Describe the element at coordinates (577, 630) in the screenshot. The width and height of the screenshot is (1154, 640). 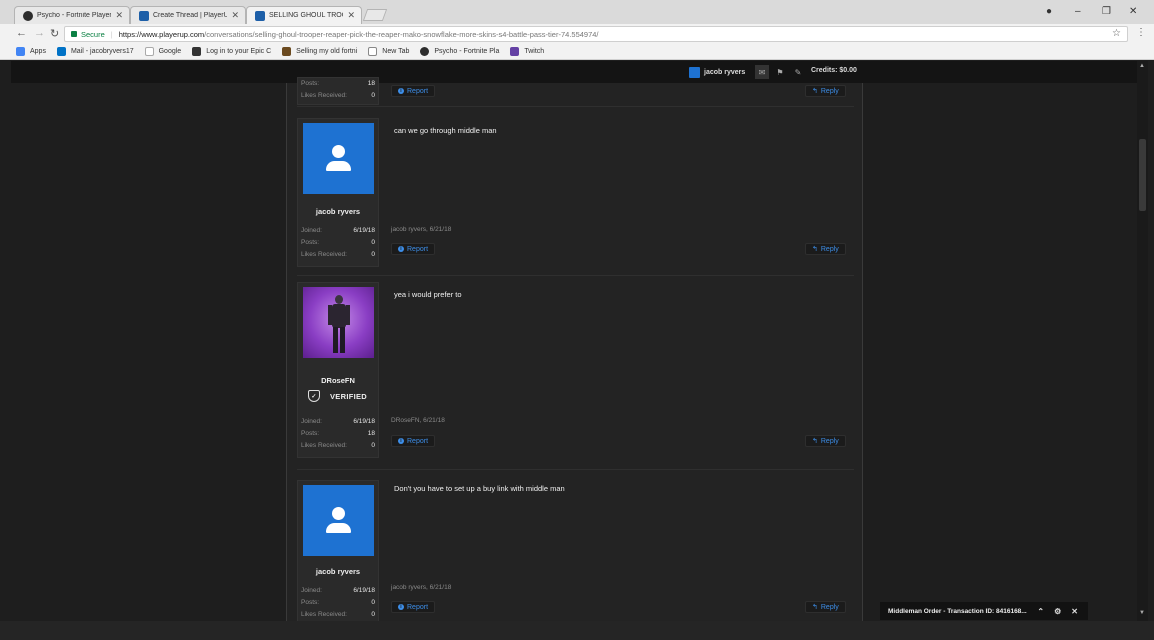
I see `window-bottom-edge` at that location.